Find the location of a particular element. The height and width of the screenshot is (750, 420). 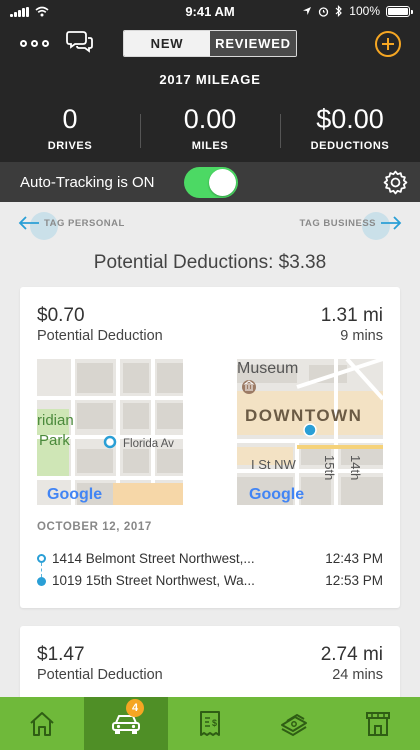

status-right-group: 100% is located at coordinates (357, 11).